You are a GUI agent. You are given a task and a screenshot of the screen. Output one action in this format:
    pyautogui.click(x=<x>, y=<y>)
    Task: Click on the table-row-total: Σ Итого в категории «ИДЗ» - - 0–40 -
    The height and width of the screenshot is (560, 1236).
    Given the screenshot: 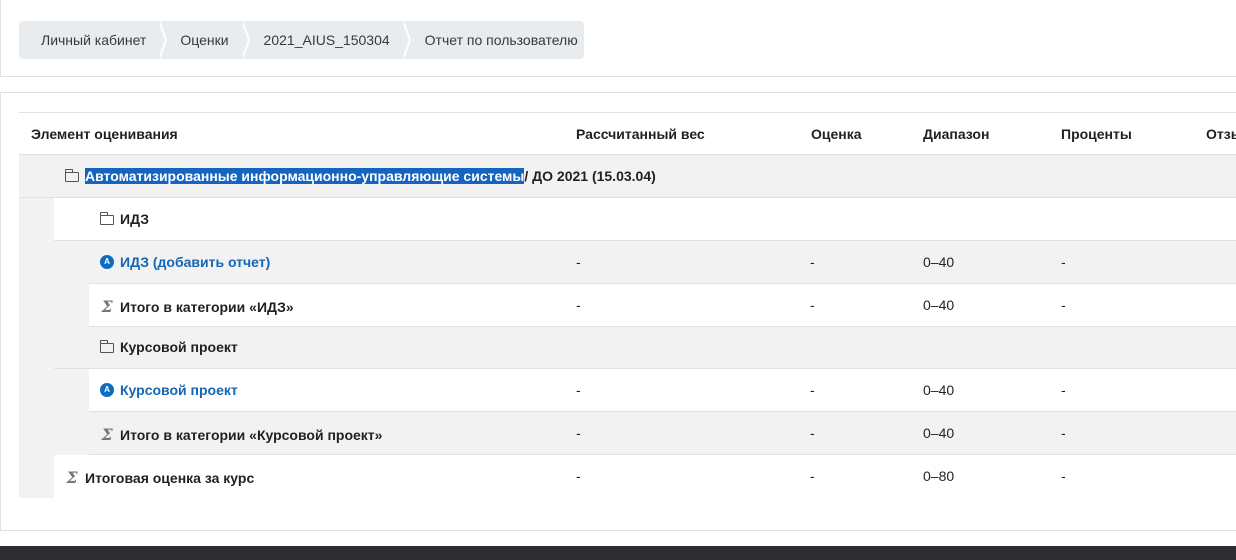 What is the action you would take?
    pyautogui.click(x=662, y=305)
    